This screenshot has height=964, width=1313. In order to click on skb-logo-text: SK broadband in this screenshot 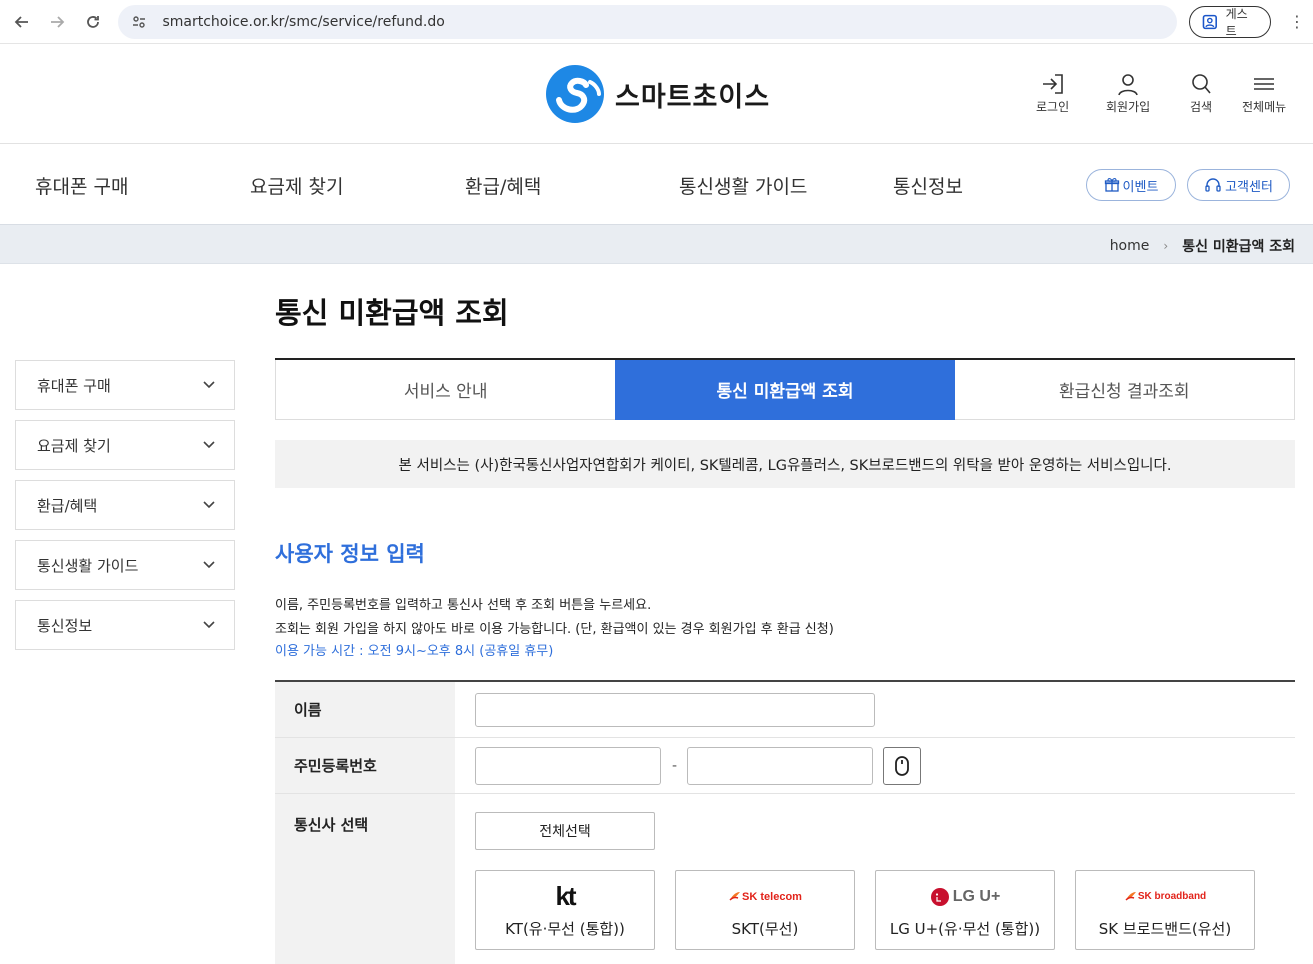, I will do `click(1172, 896)`.